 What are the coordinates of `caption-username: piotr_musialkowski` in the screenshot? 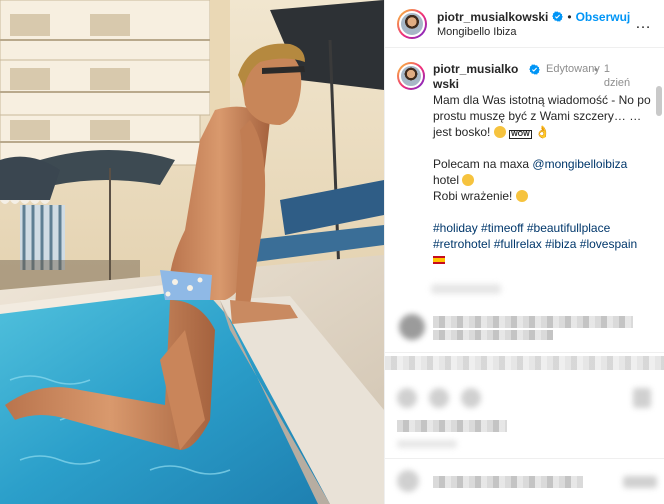 It's located at (480, 77).